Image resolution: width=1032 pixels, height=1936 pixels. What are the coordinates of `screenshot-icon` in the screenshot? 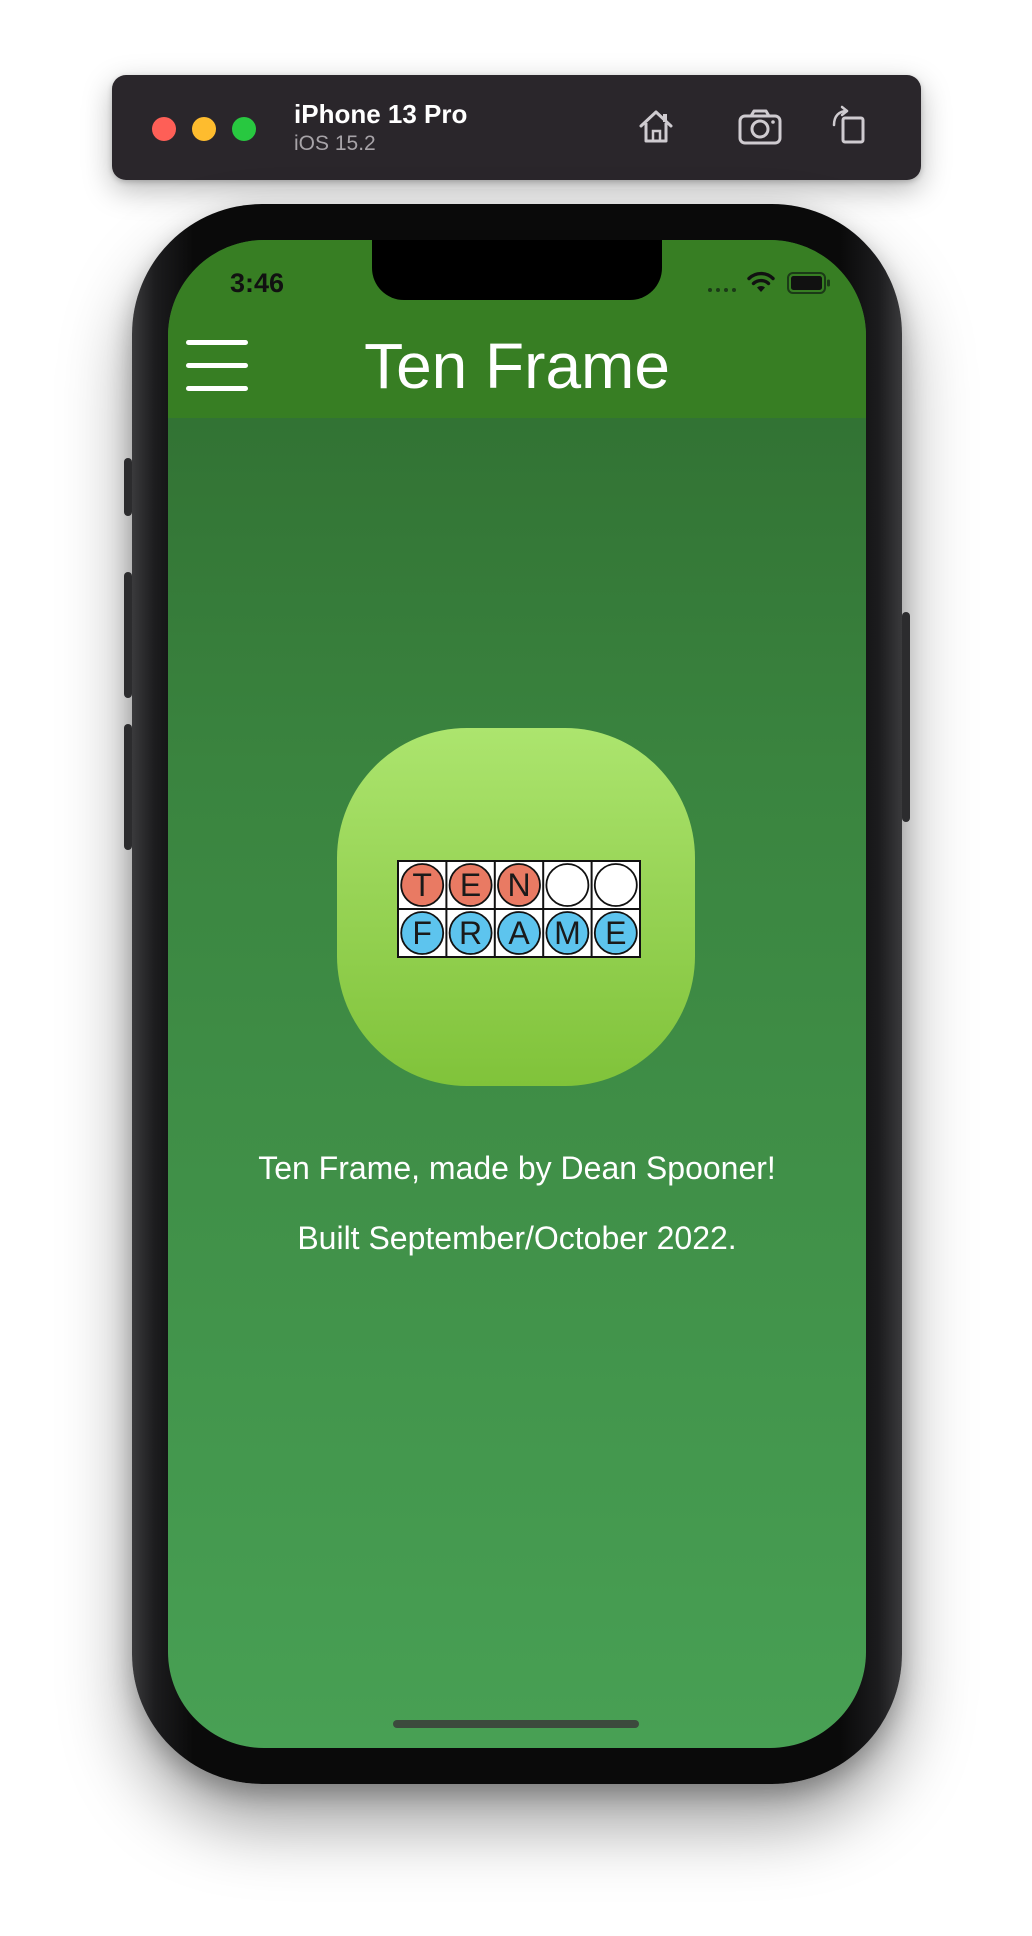 It's located at (760, 127).